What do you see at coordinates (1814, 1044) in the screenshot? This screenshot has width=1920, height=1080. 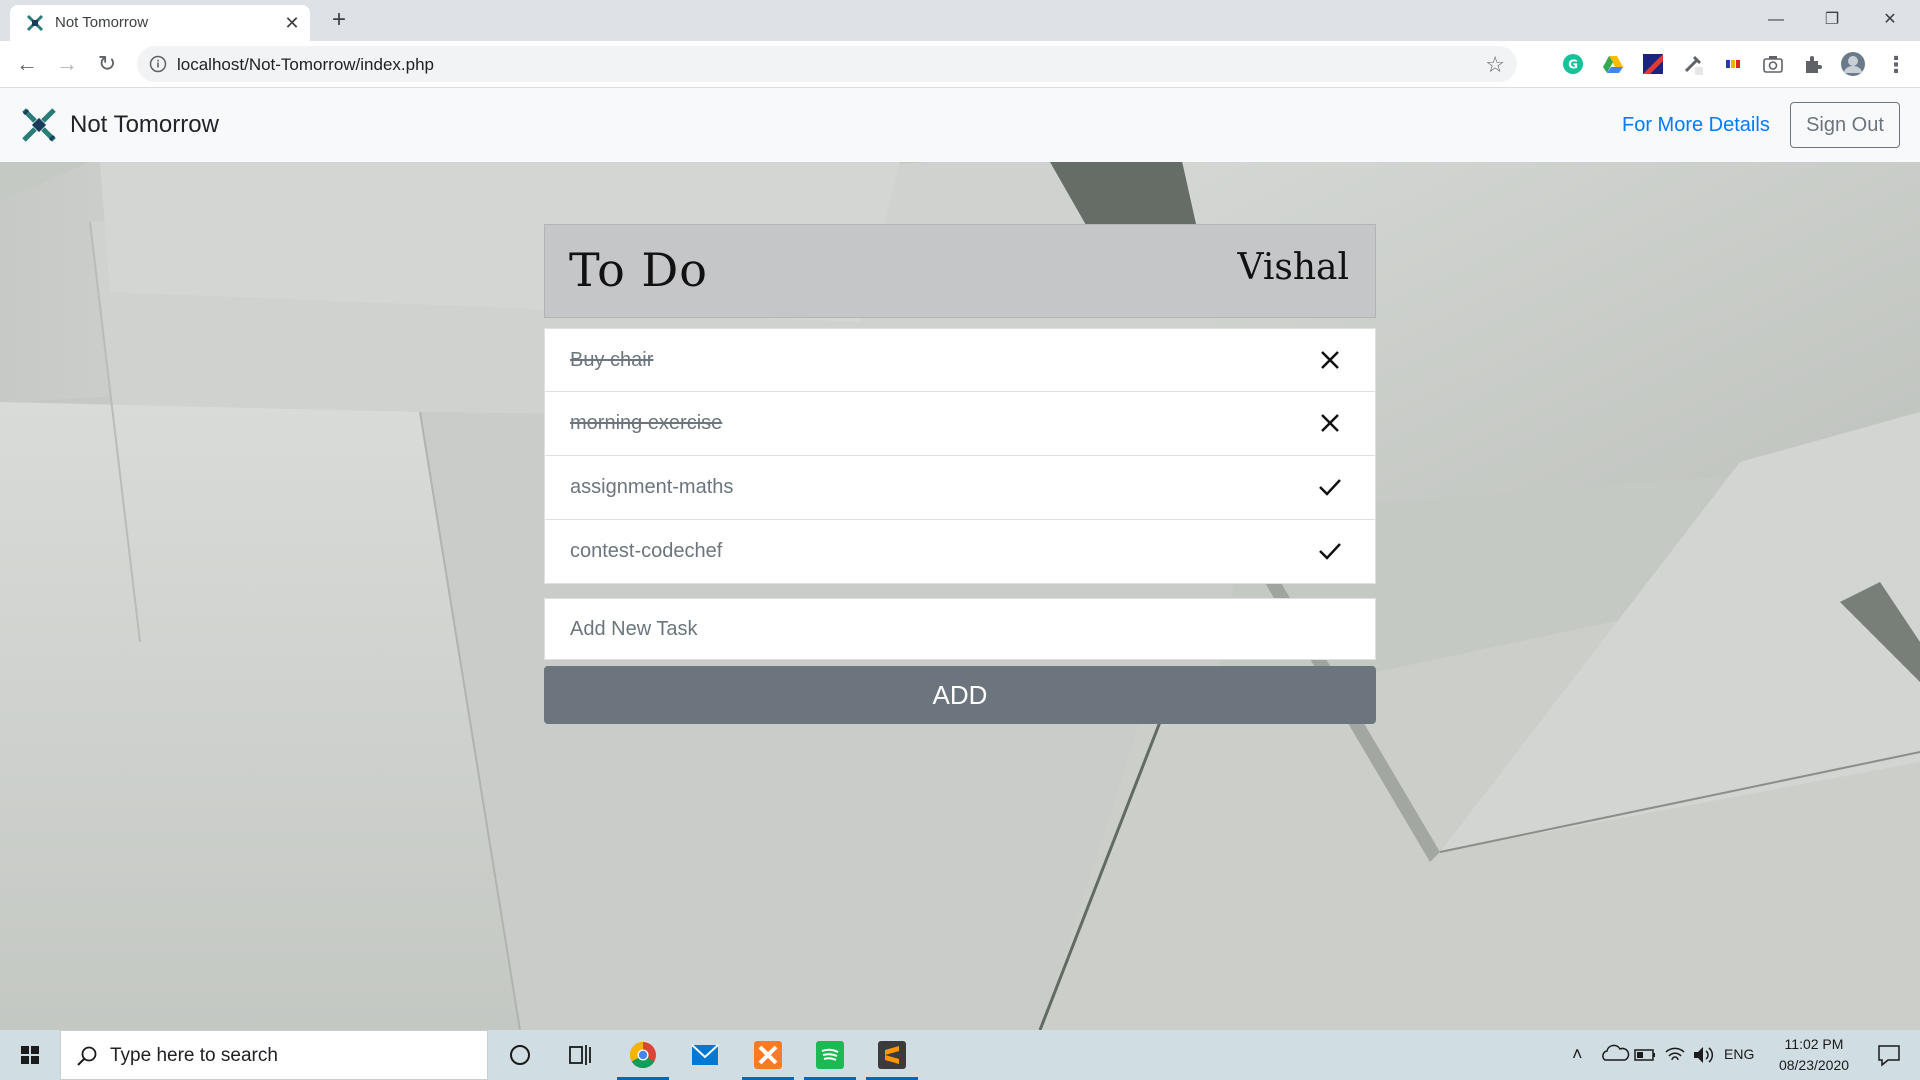 I see `clock-time: 11:02 PM` at bounding box center [1814, 1044].